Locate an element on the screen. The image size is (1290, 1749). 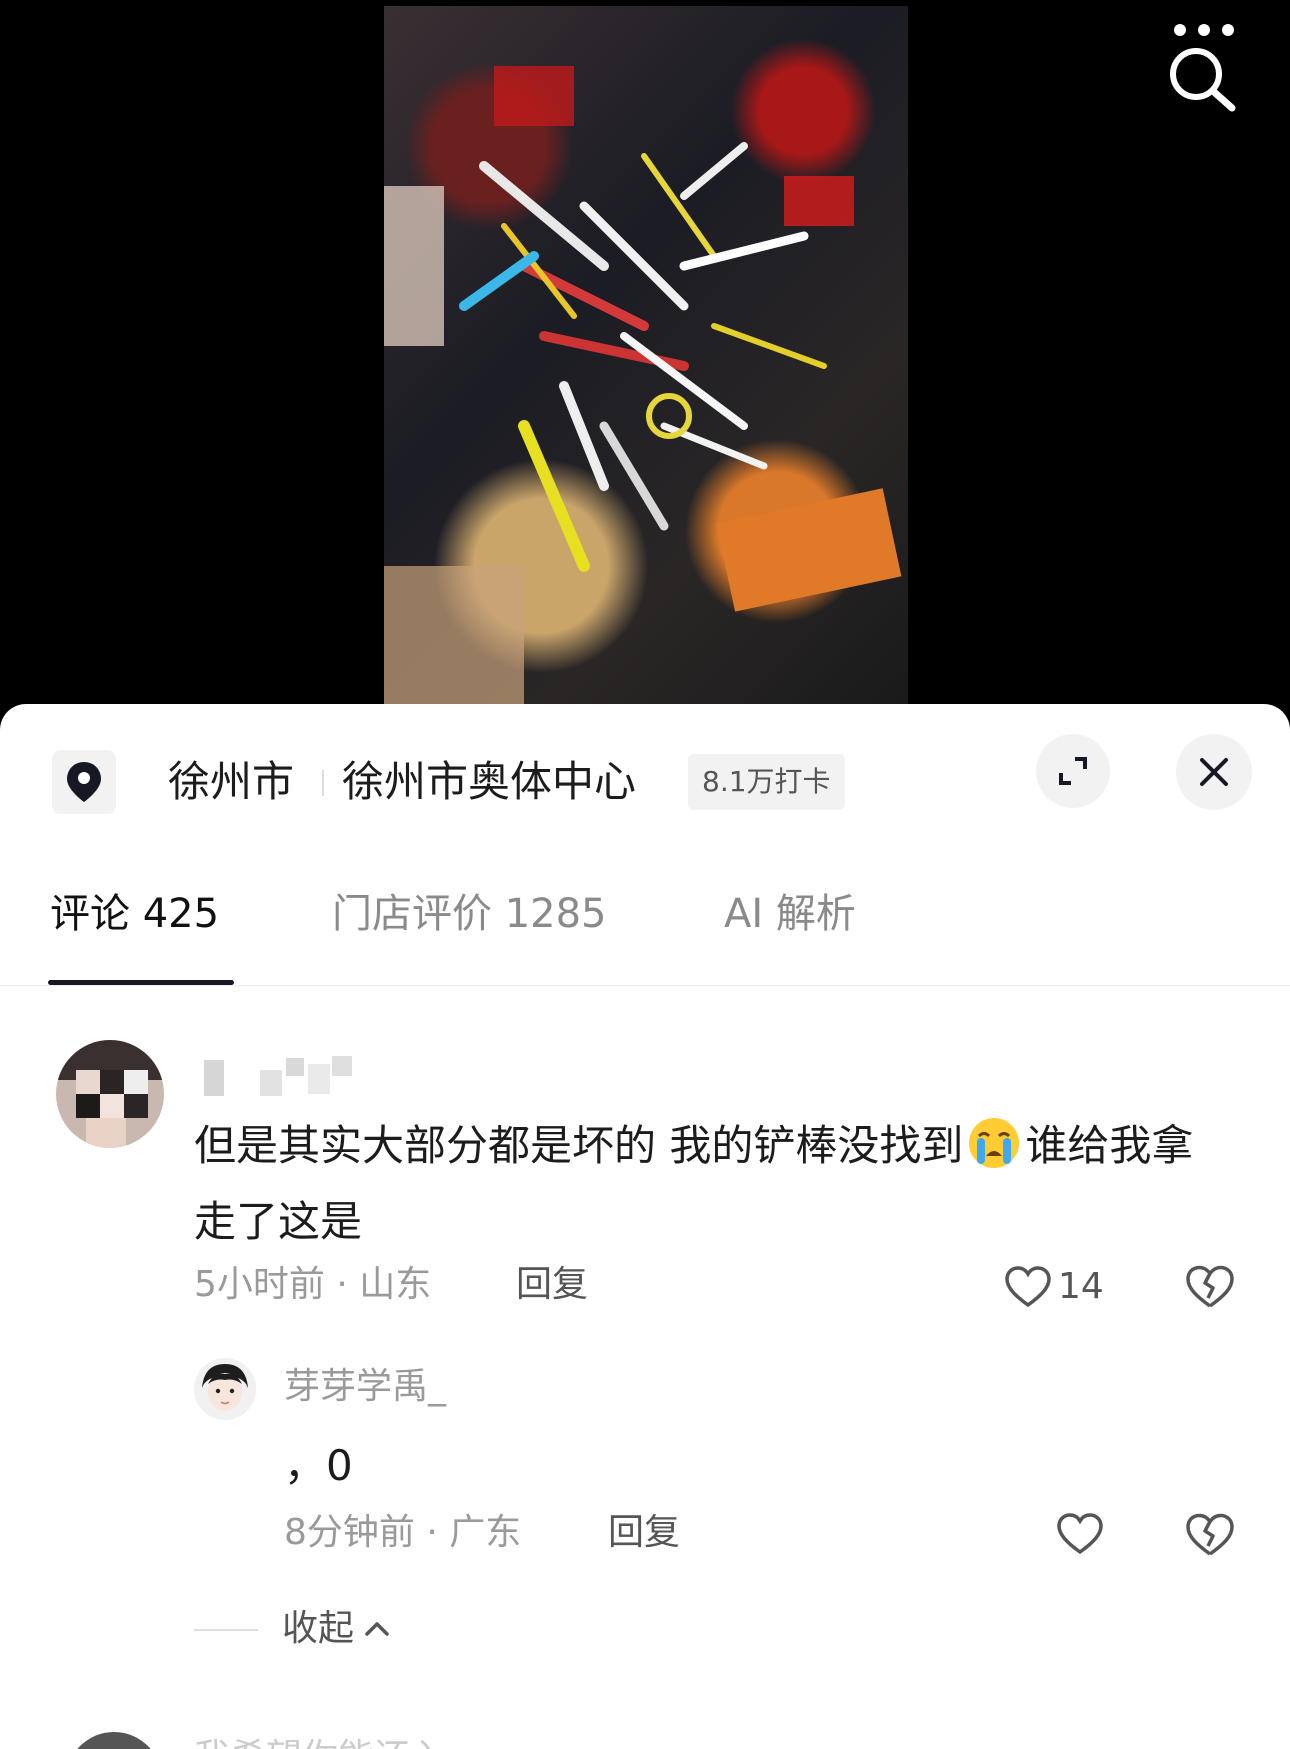
close-icon is located at coordinates (1214, 772).